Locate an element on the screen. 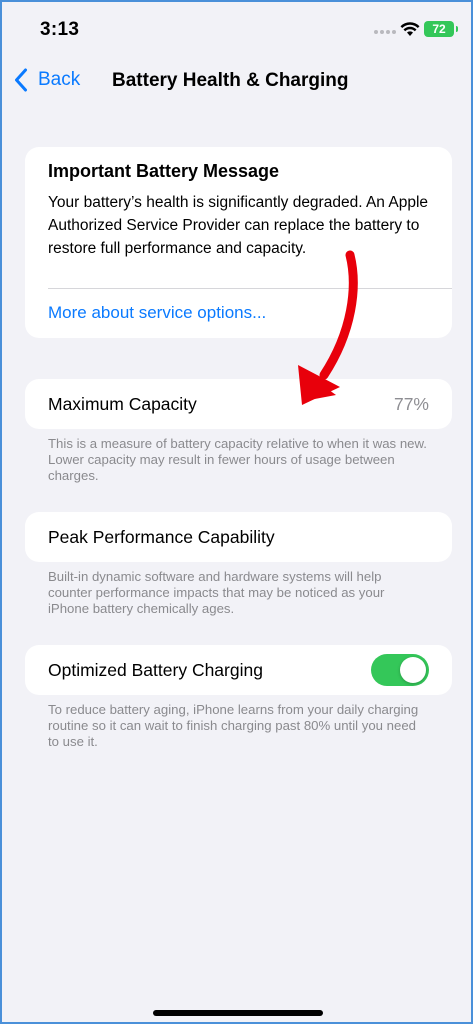 The width and height of the screenshot is (473, 1024). wifi-icon is located at coordinates (410, 29).